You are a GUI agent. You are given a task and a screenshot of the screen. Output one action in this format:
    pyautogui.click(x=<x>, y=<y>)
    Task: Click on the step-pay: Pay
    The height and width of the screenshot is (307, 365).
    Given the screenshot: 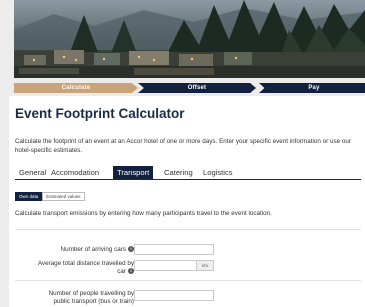 What is the action you would take?
    pyautogui.click(x=312, y=88)
    